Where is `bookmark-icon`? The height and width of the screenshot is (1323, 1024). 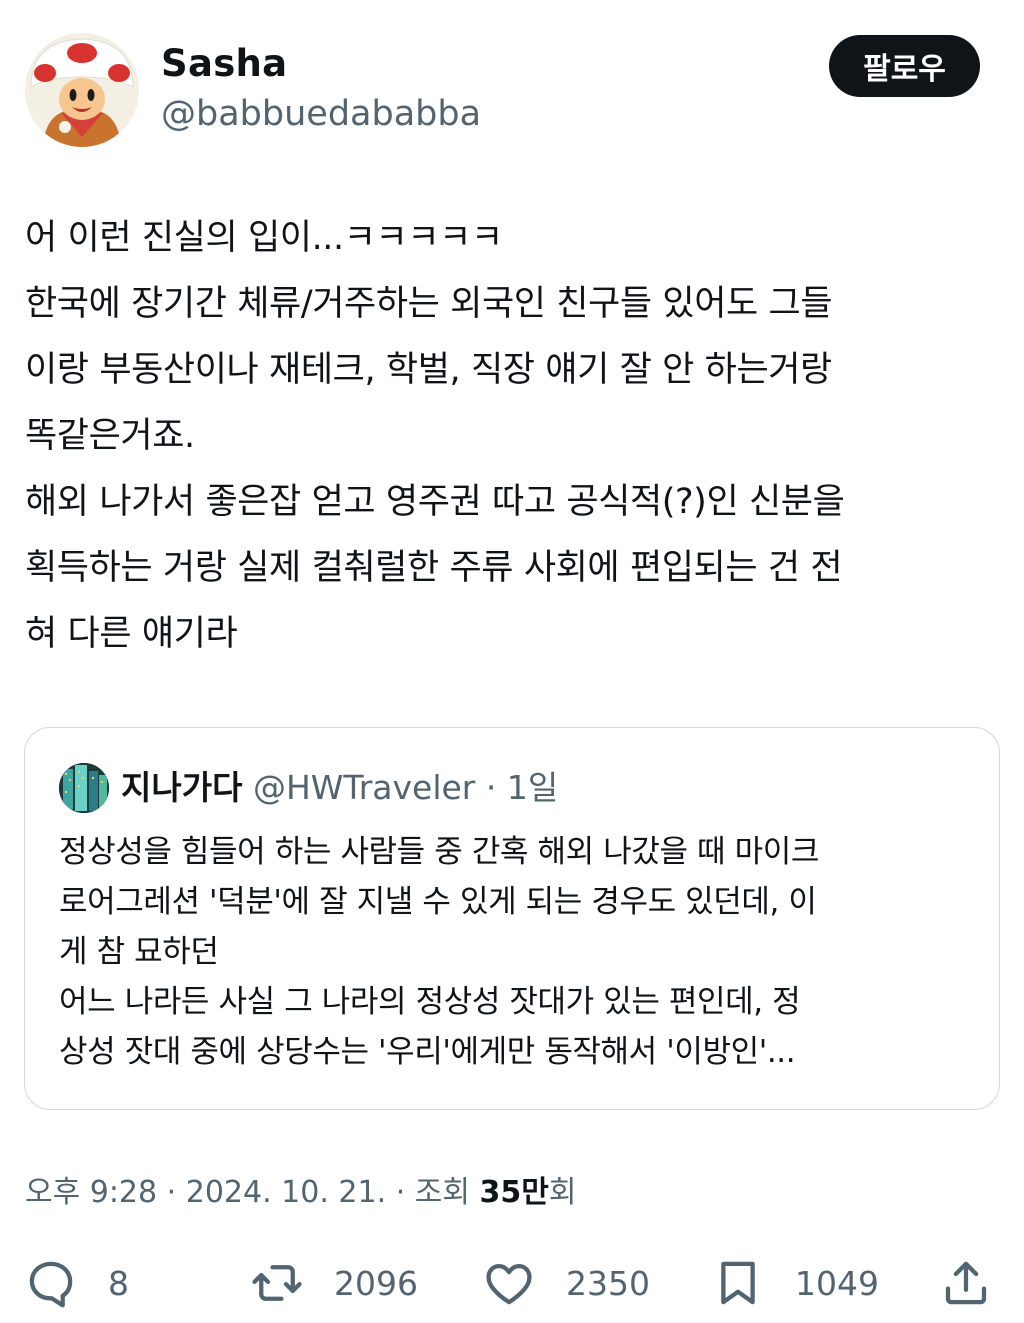 bookmark-icon is located at coordinates (738, 1283).